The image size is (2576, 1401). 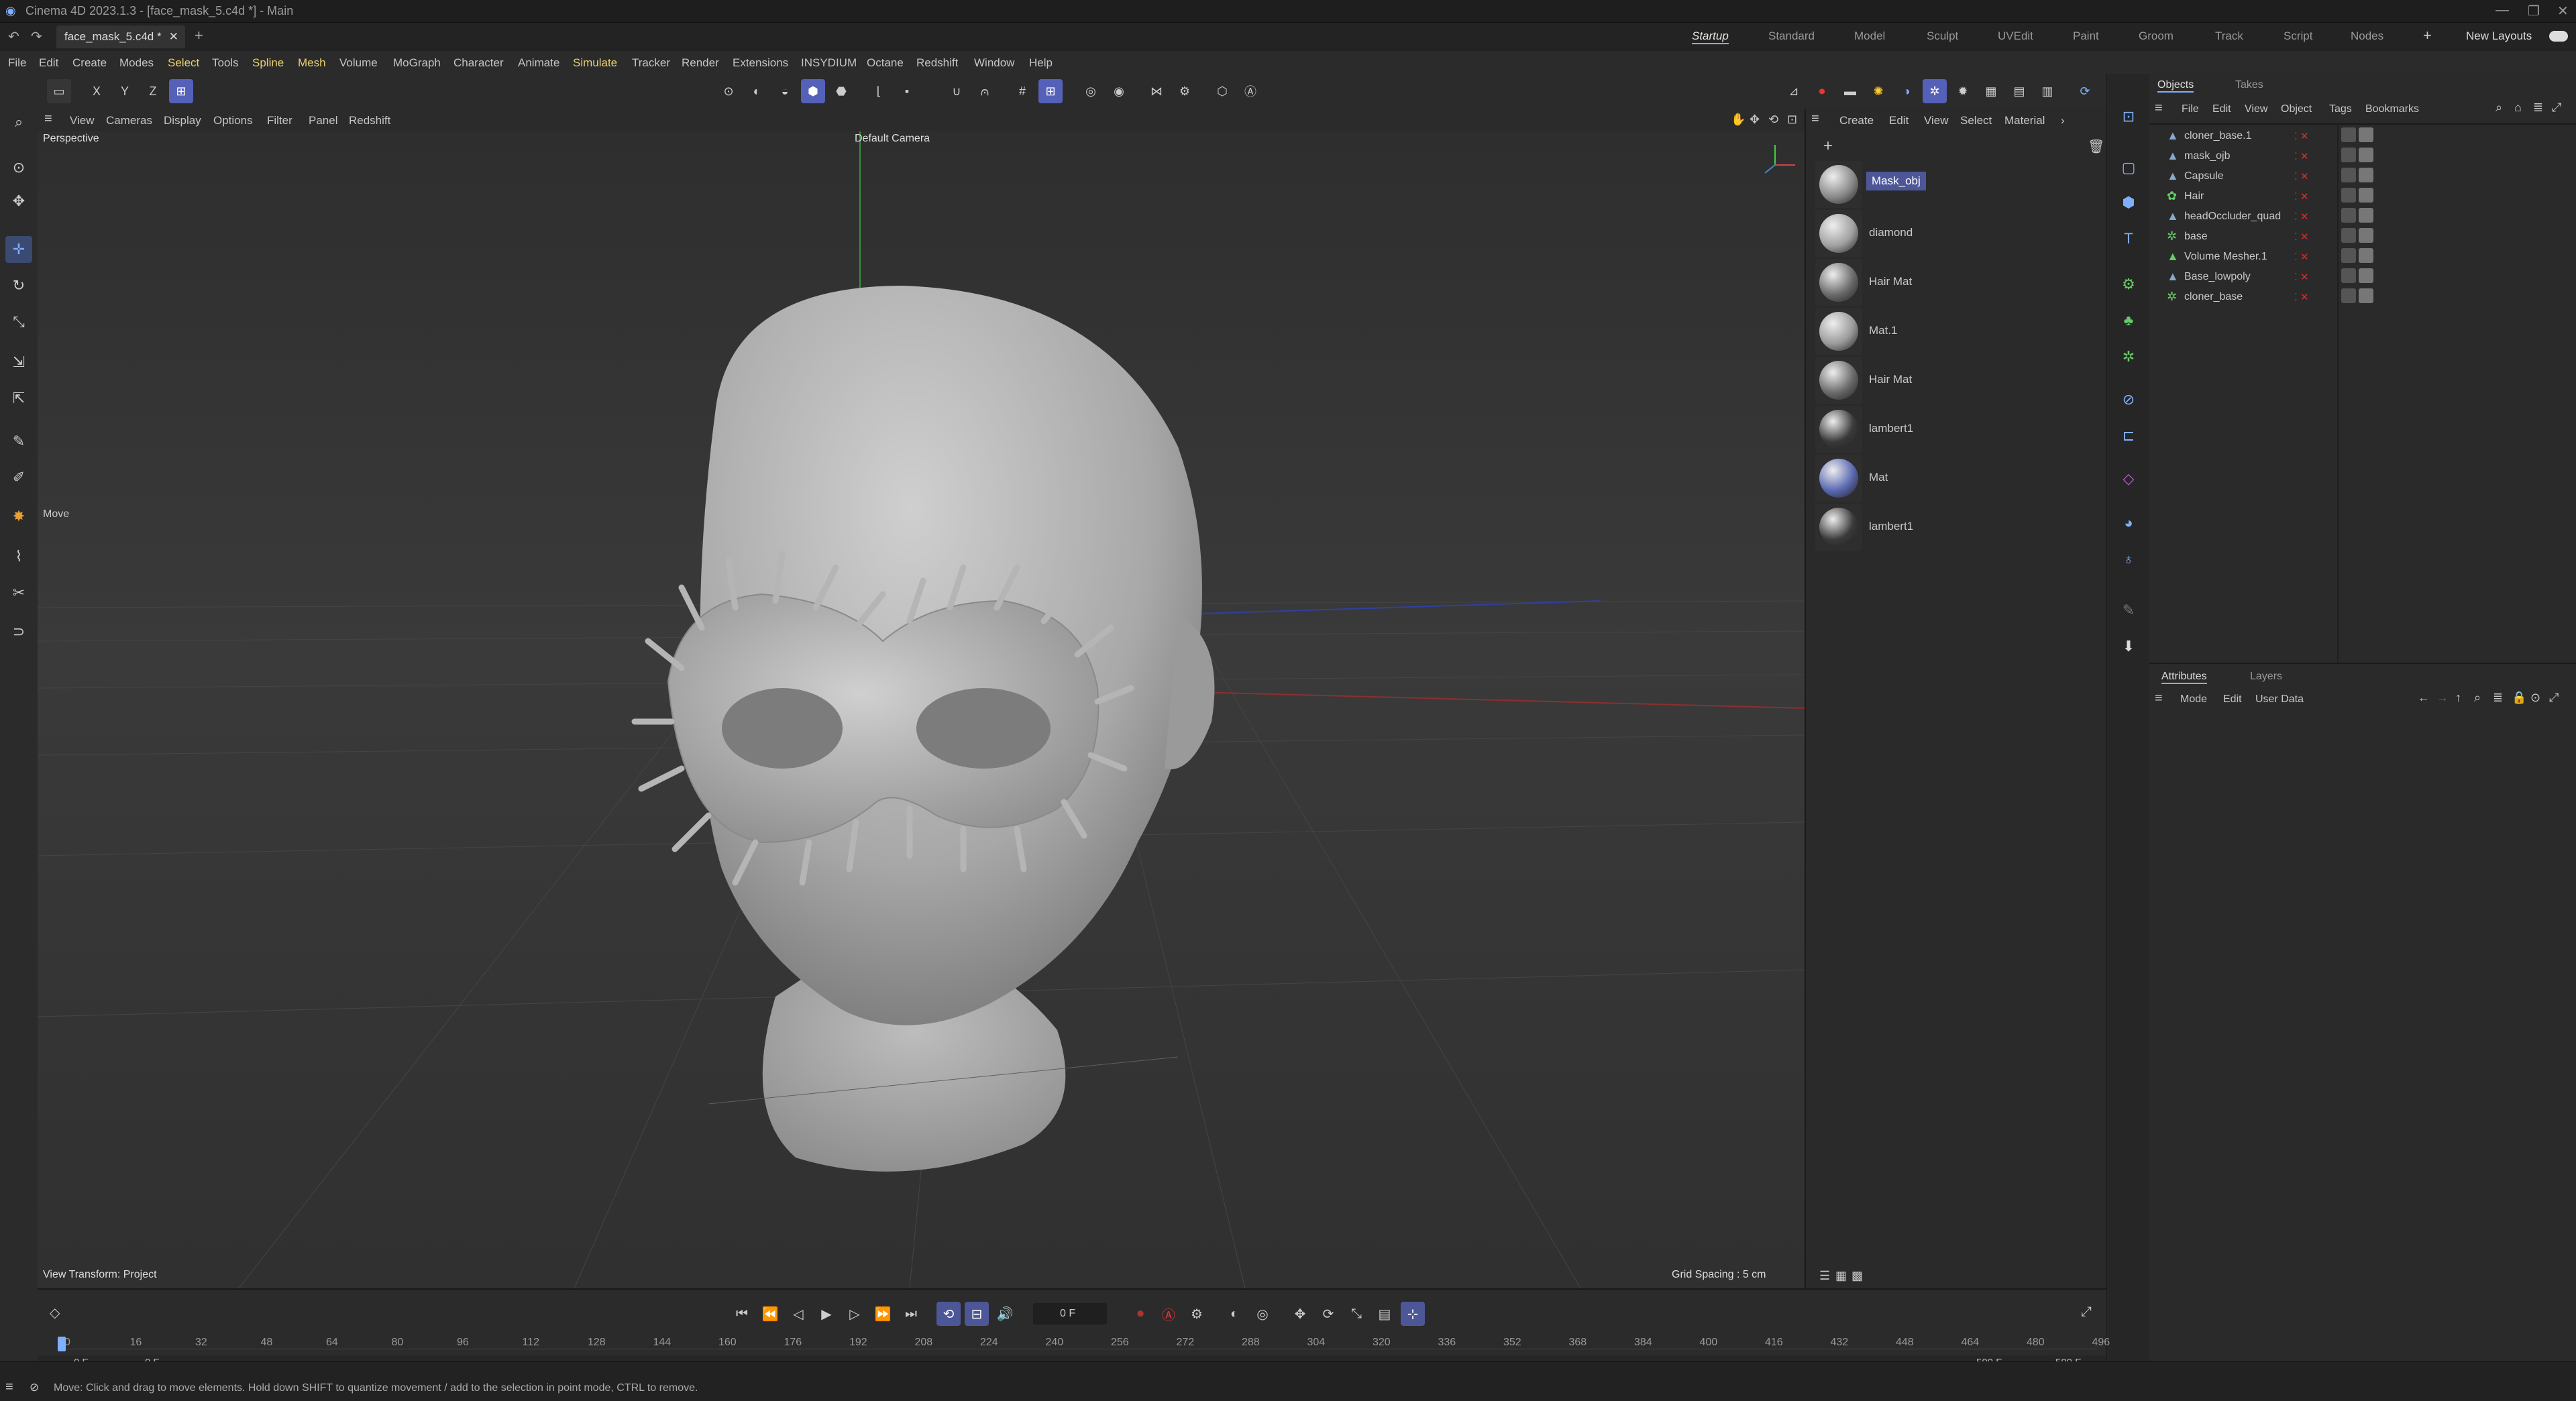 What do you see at coordinates (2024, 120) in the screenshot?
I see `material-menu-material: Material` at bounding box center [2024, 120].